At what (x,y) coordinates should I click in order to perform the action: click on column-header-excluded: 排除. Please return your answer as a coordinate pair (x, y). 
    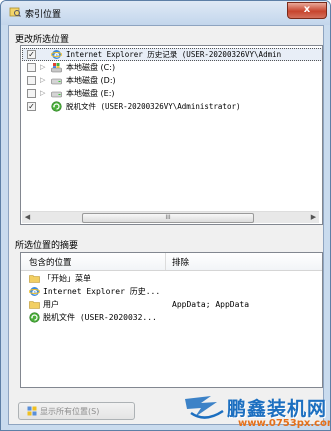
    Looking at the image, I should click on (180, 262).